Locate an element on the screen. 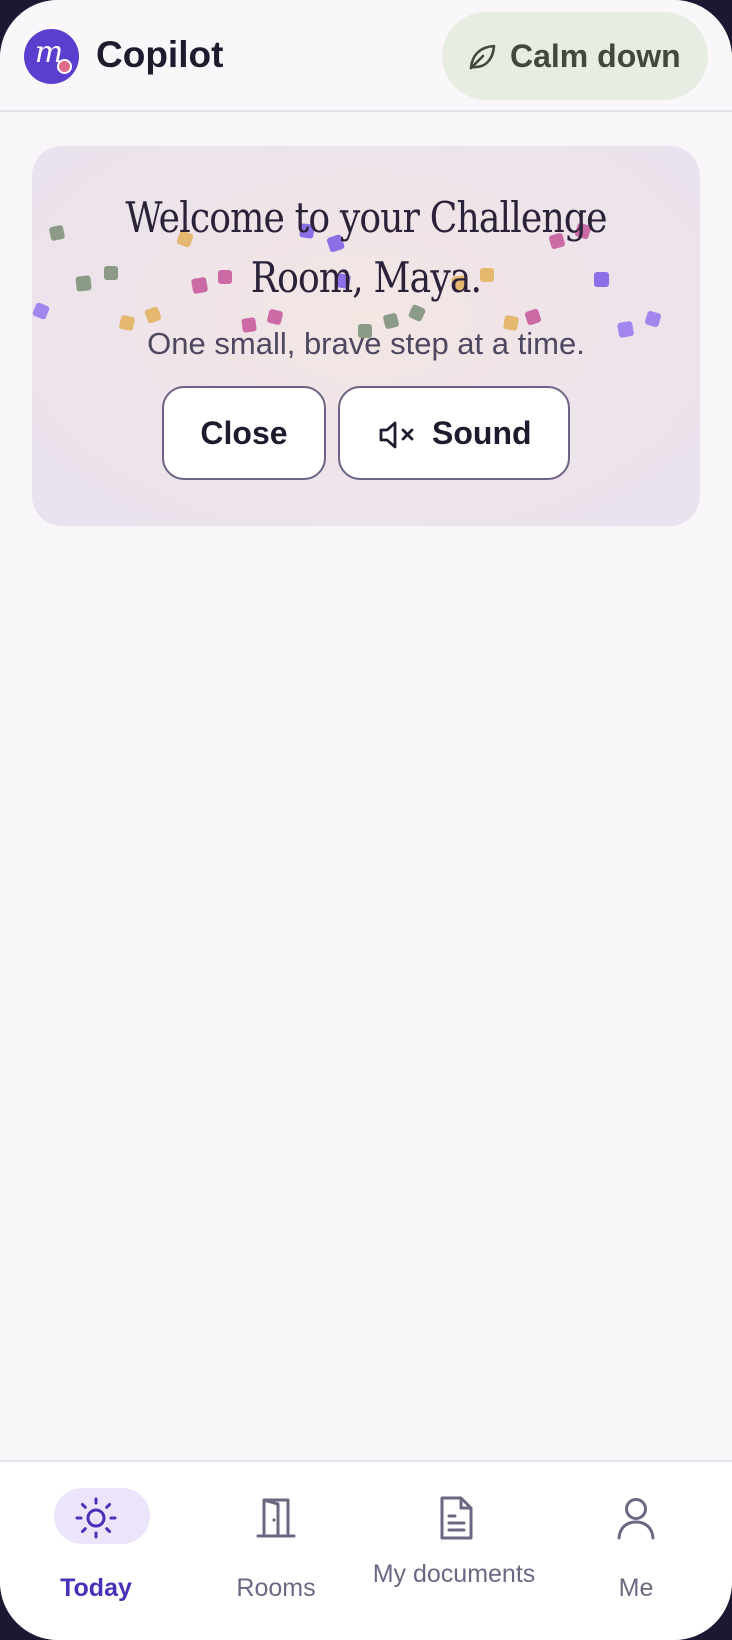 The height and width of the screenshot is (1640, 732). bottom-navigation: Today Rooms My documents Me is located at coordinates (366, 1550).